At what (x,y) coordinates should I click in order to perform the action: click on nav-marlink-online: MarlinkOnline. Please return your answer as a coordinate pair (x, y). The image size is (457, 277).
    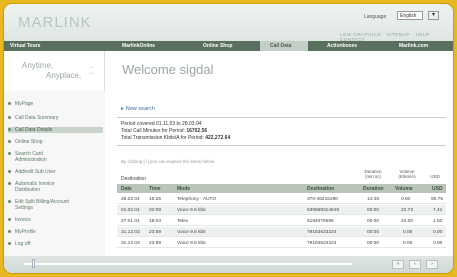
    Looking at the image, I should click on (138, 46).